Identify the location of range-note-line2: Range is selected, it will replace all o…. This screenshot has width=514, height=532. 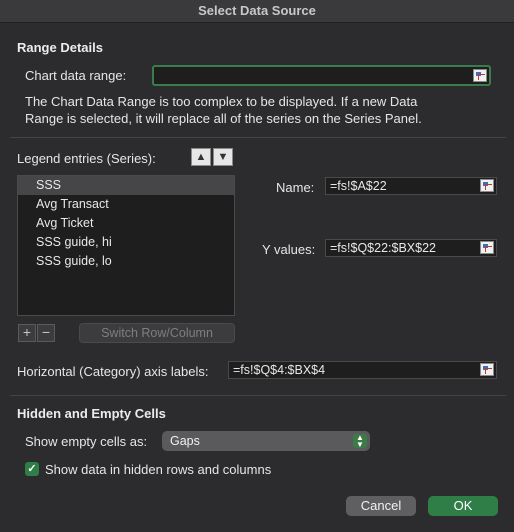
(223, 118).